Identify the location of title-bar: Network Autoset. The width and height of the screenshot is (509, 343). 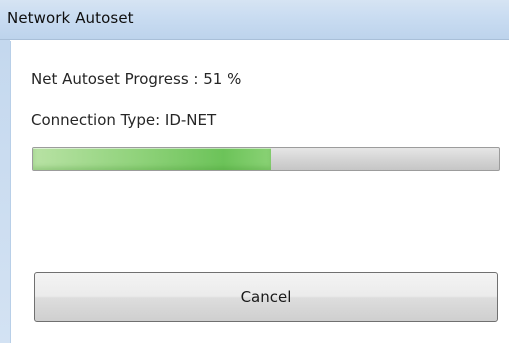
(254, 20).